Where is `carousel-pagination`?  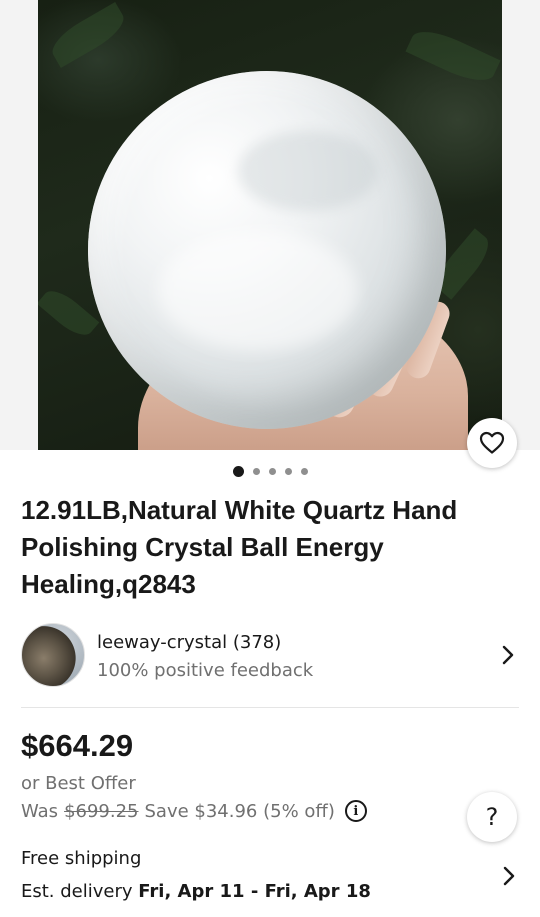 carousel-pagination is located at coordinates (270, 471).